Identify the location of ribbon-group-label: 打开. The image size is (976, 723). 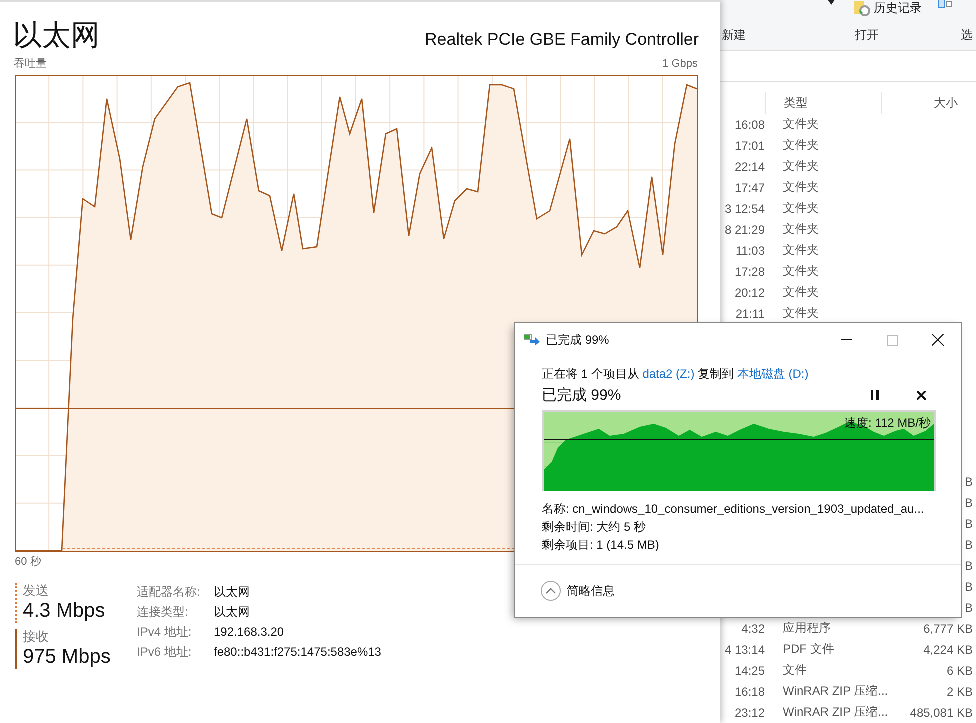
(867, 35).